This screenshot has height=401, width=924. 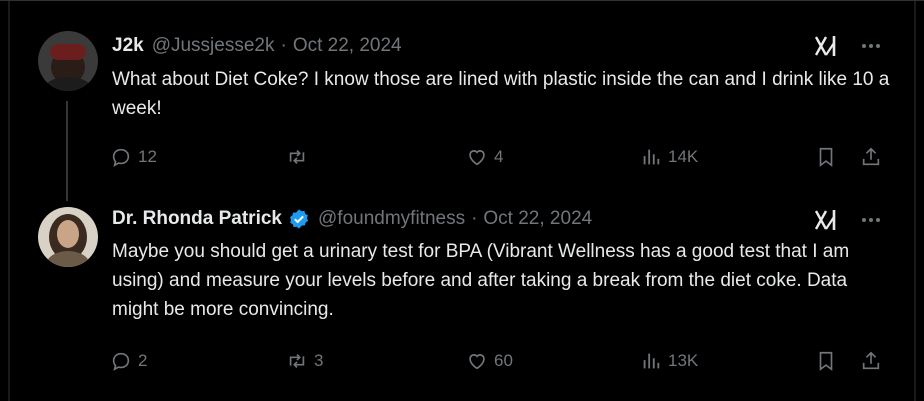 I want to click on views-count: 14K, so click(x=683, y=156).